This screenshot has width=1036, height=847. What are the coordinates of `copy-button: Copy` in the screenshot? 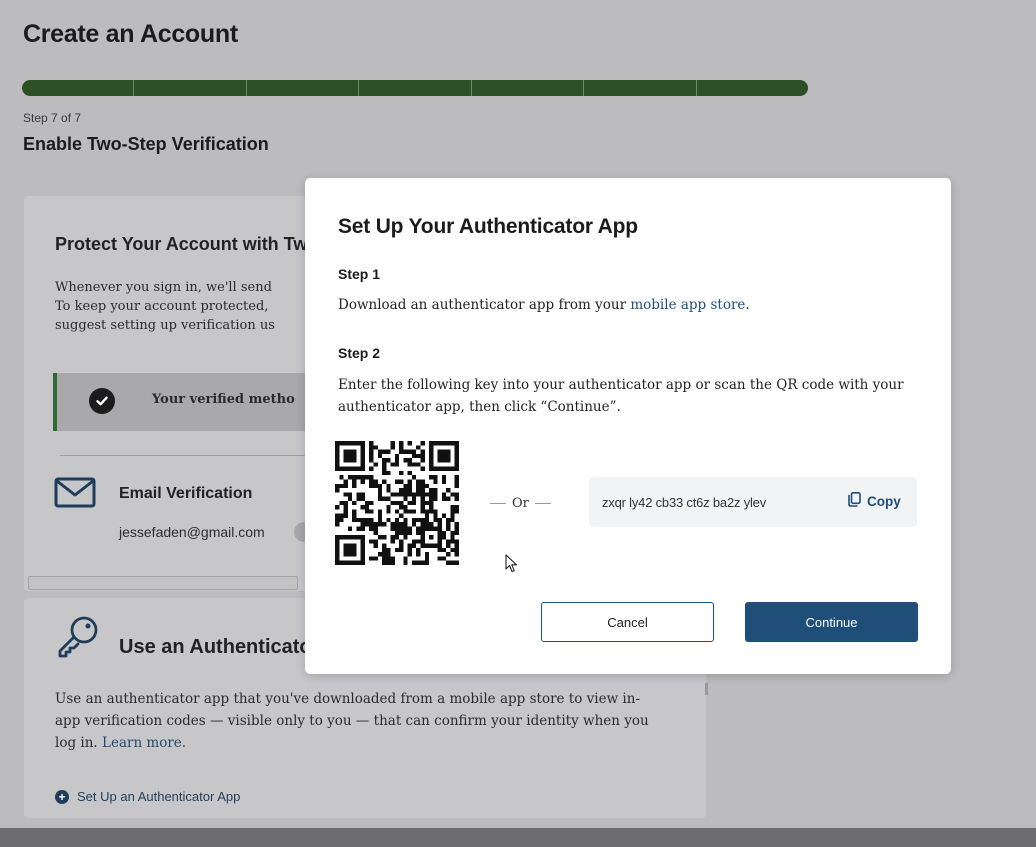 It's located at (874, 501).